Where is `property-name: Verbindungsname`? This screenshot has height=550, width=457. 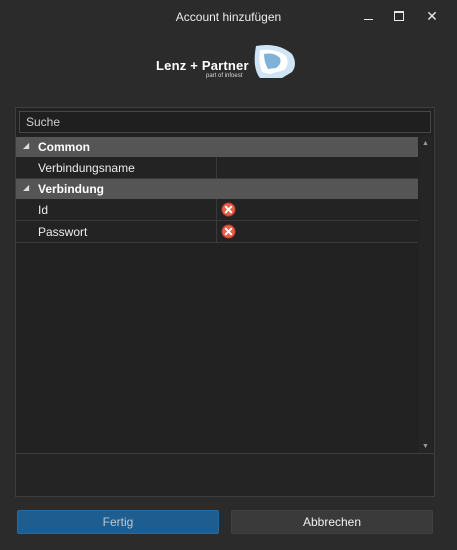 property-name: Verbindungsname is located at coordinates (86, 168).